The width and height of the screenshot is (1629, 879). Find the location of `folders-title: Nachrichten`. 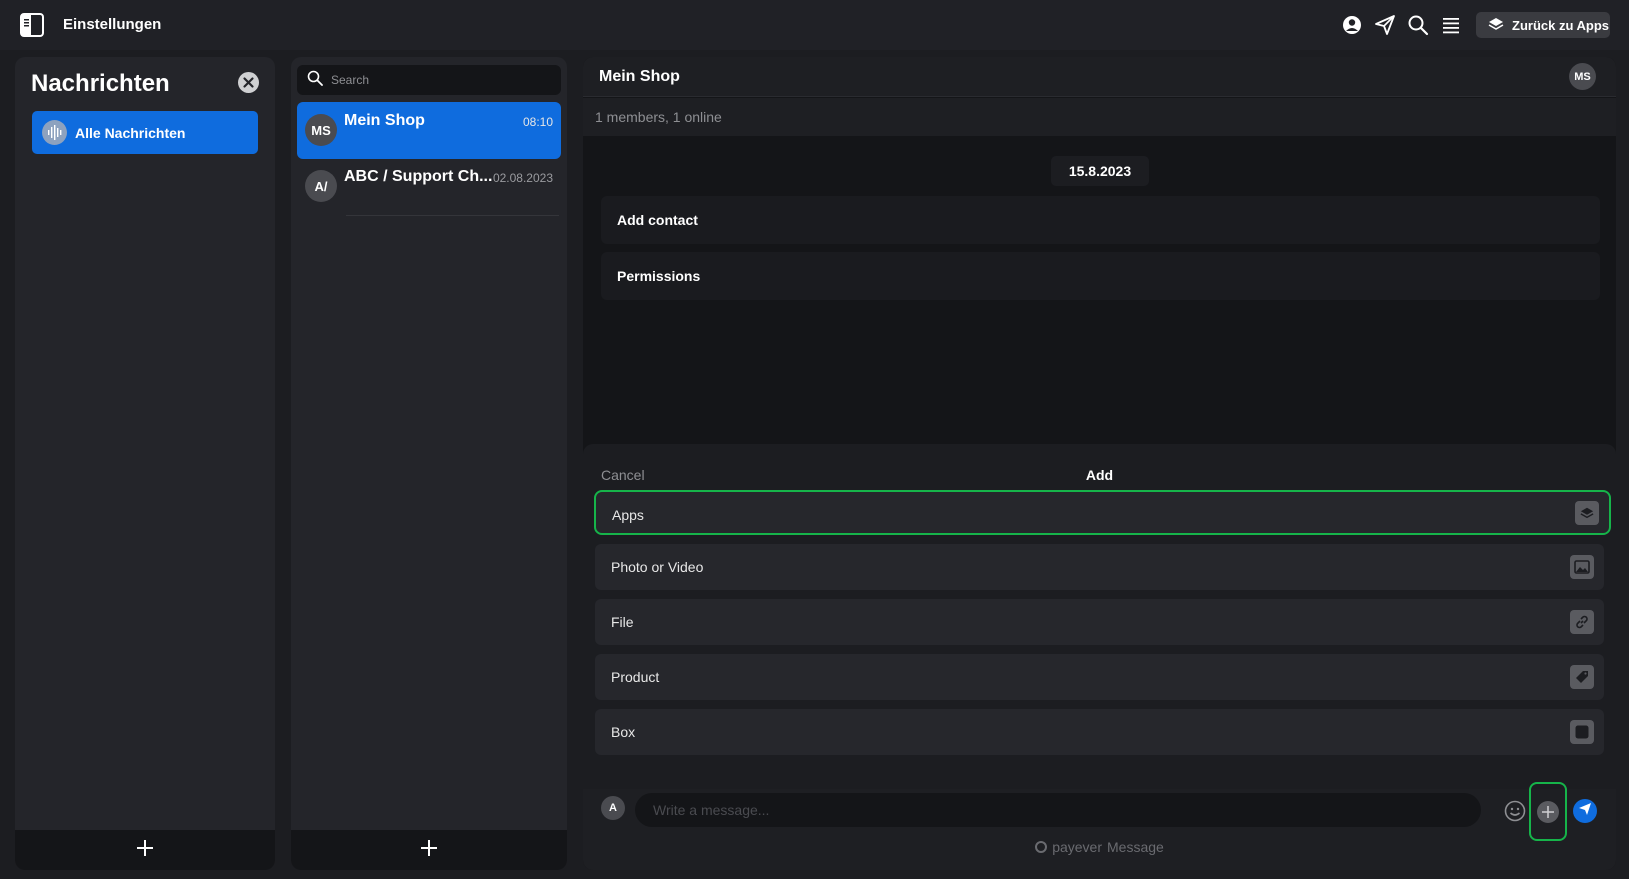

folders-title: Nachrichten is located at coordinates (100, 83).